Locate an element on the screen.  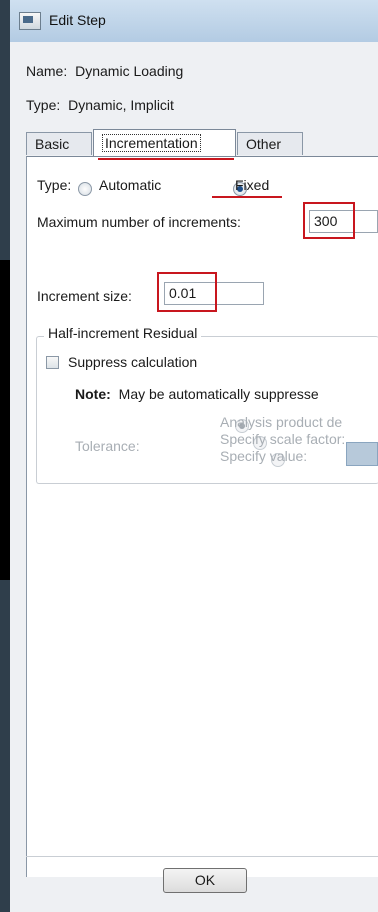
specify-value-label: Specify value: is located at coordinates (263, 456).